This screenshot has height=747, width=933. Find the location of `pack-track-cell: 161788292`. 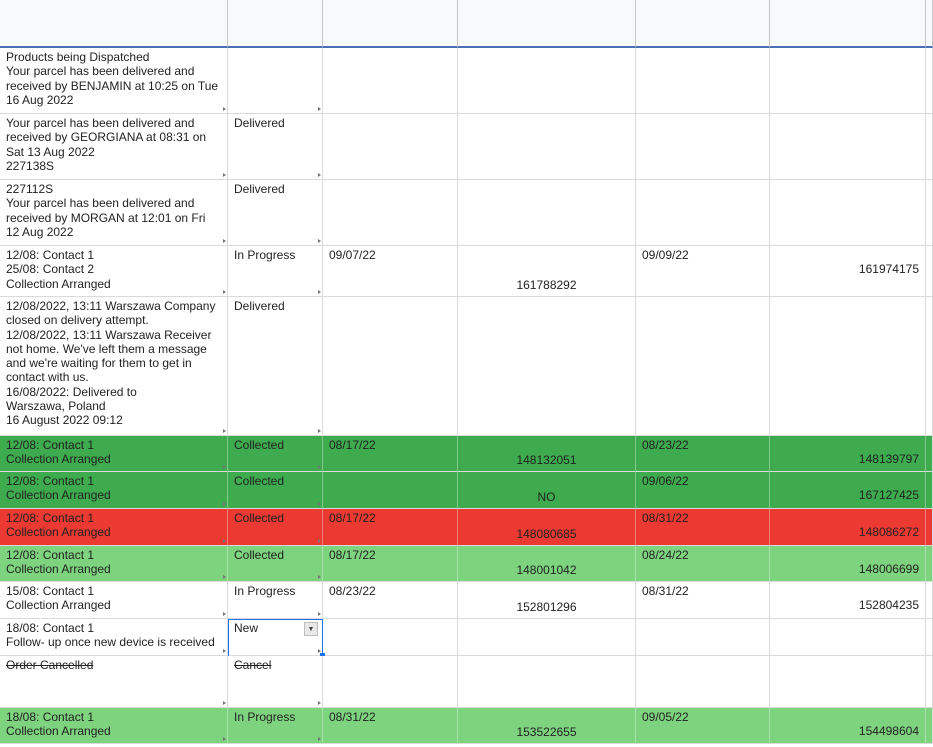

pack-track-cell: 161788292 is located at coordinates (547, 271).